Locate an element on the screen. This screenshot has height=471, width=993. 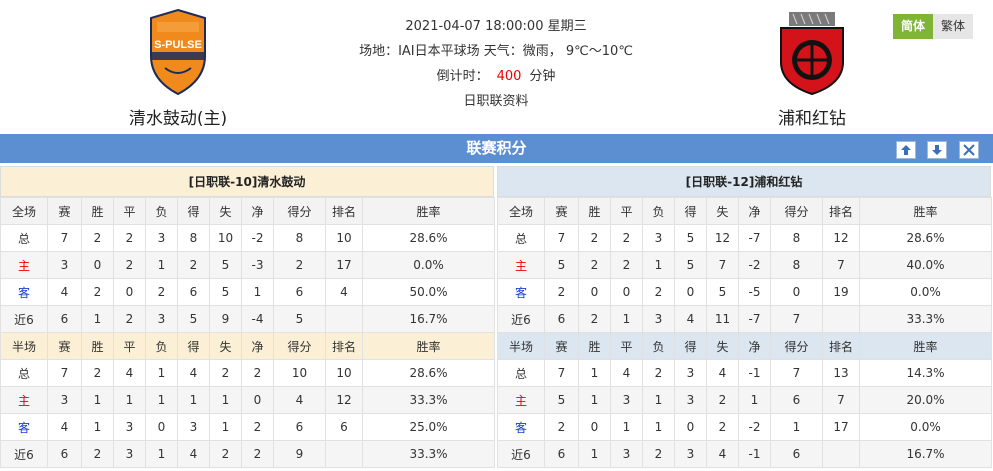
cell-rank: 7 is located at coordinates (841, 265).